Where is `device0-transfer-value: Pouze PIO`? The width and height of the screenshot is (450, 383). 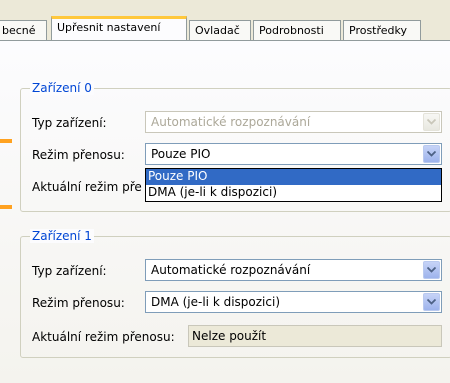 device0-transfer-value: Pouze PIO is located at coordinates (181, 154).